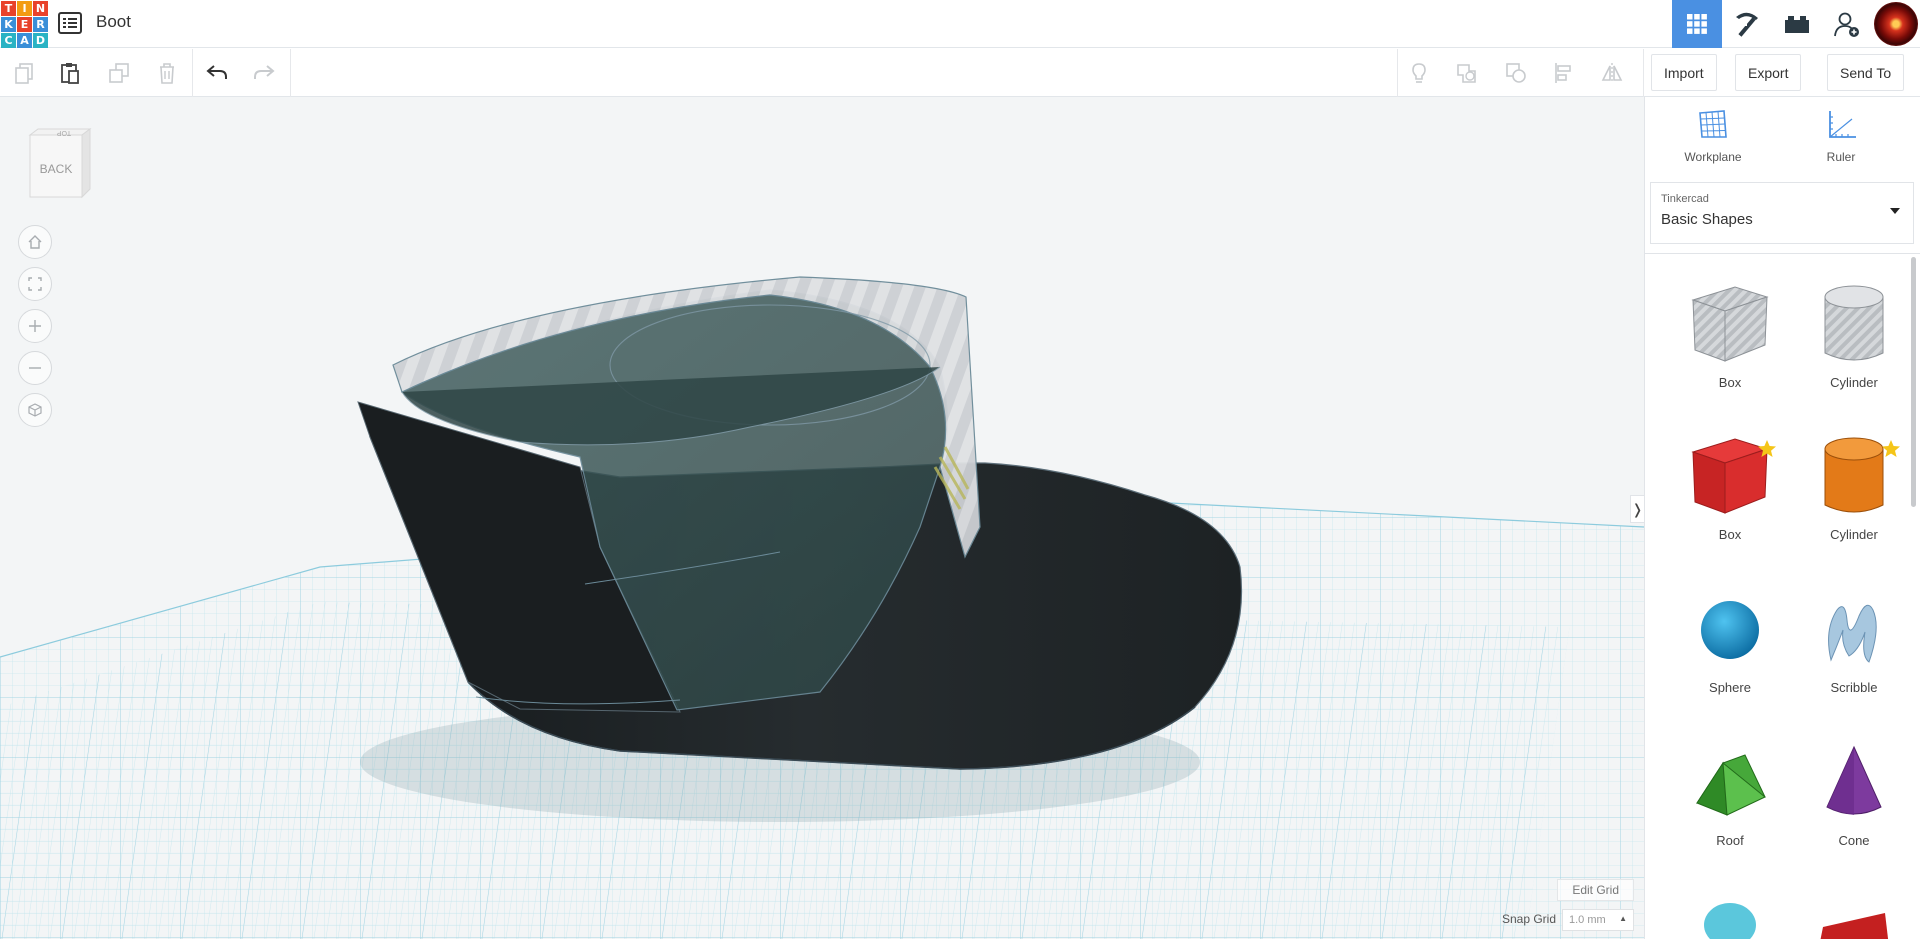  I want to click on workplane-icon, so click(1713, 124).